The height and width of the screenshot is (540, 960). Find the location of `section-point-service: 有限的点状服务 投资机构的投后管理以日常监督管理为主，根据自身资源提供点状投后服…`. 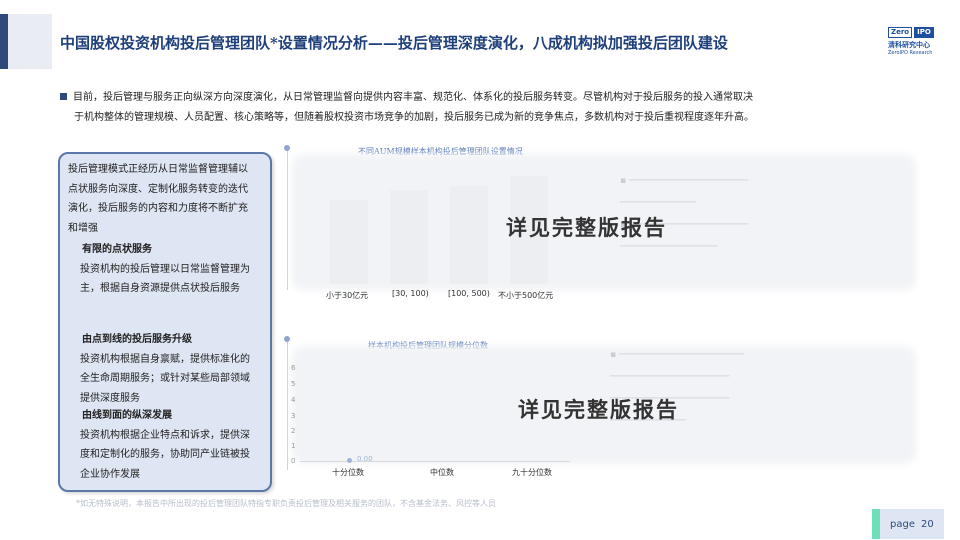

section-point-service: 有限的点状服务 投资机构的投后管理以日常监督管理为主，根据自身资源提供点状投后服… is located at coordinates (169, 269).